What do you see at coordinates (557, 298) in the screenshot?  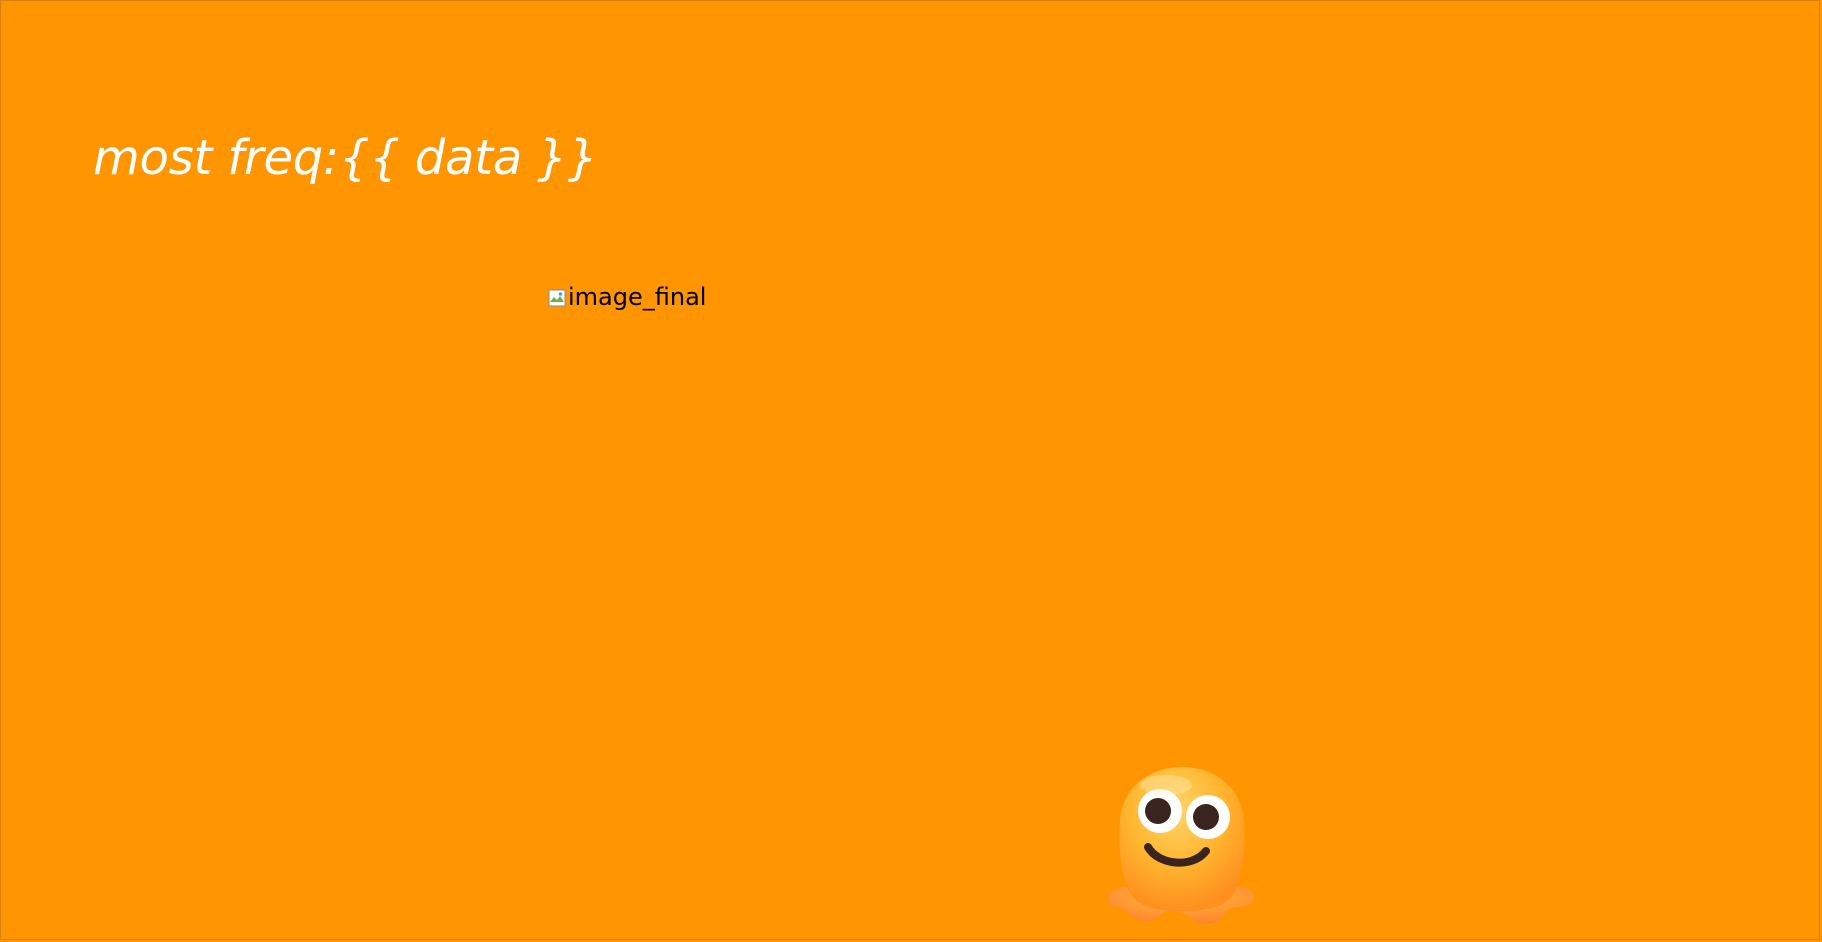 I see `broken-image-icon` at bounding box center [557, 298].